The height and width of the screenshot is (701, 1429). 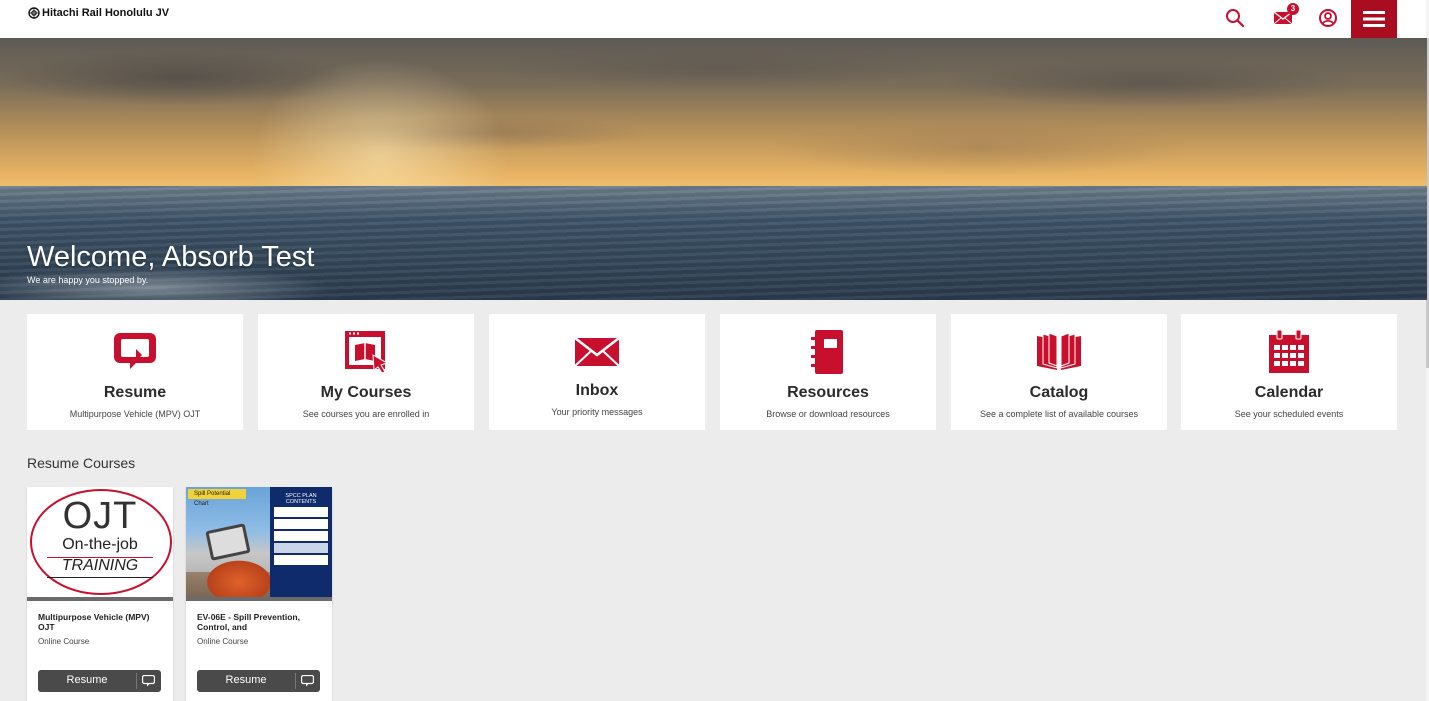 What do you see at coordinates (34, 13) in the screenshot?
I see `hitachi-logo-icon` at bounding box center [34, 13].